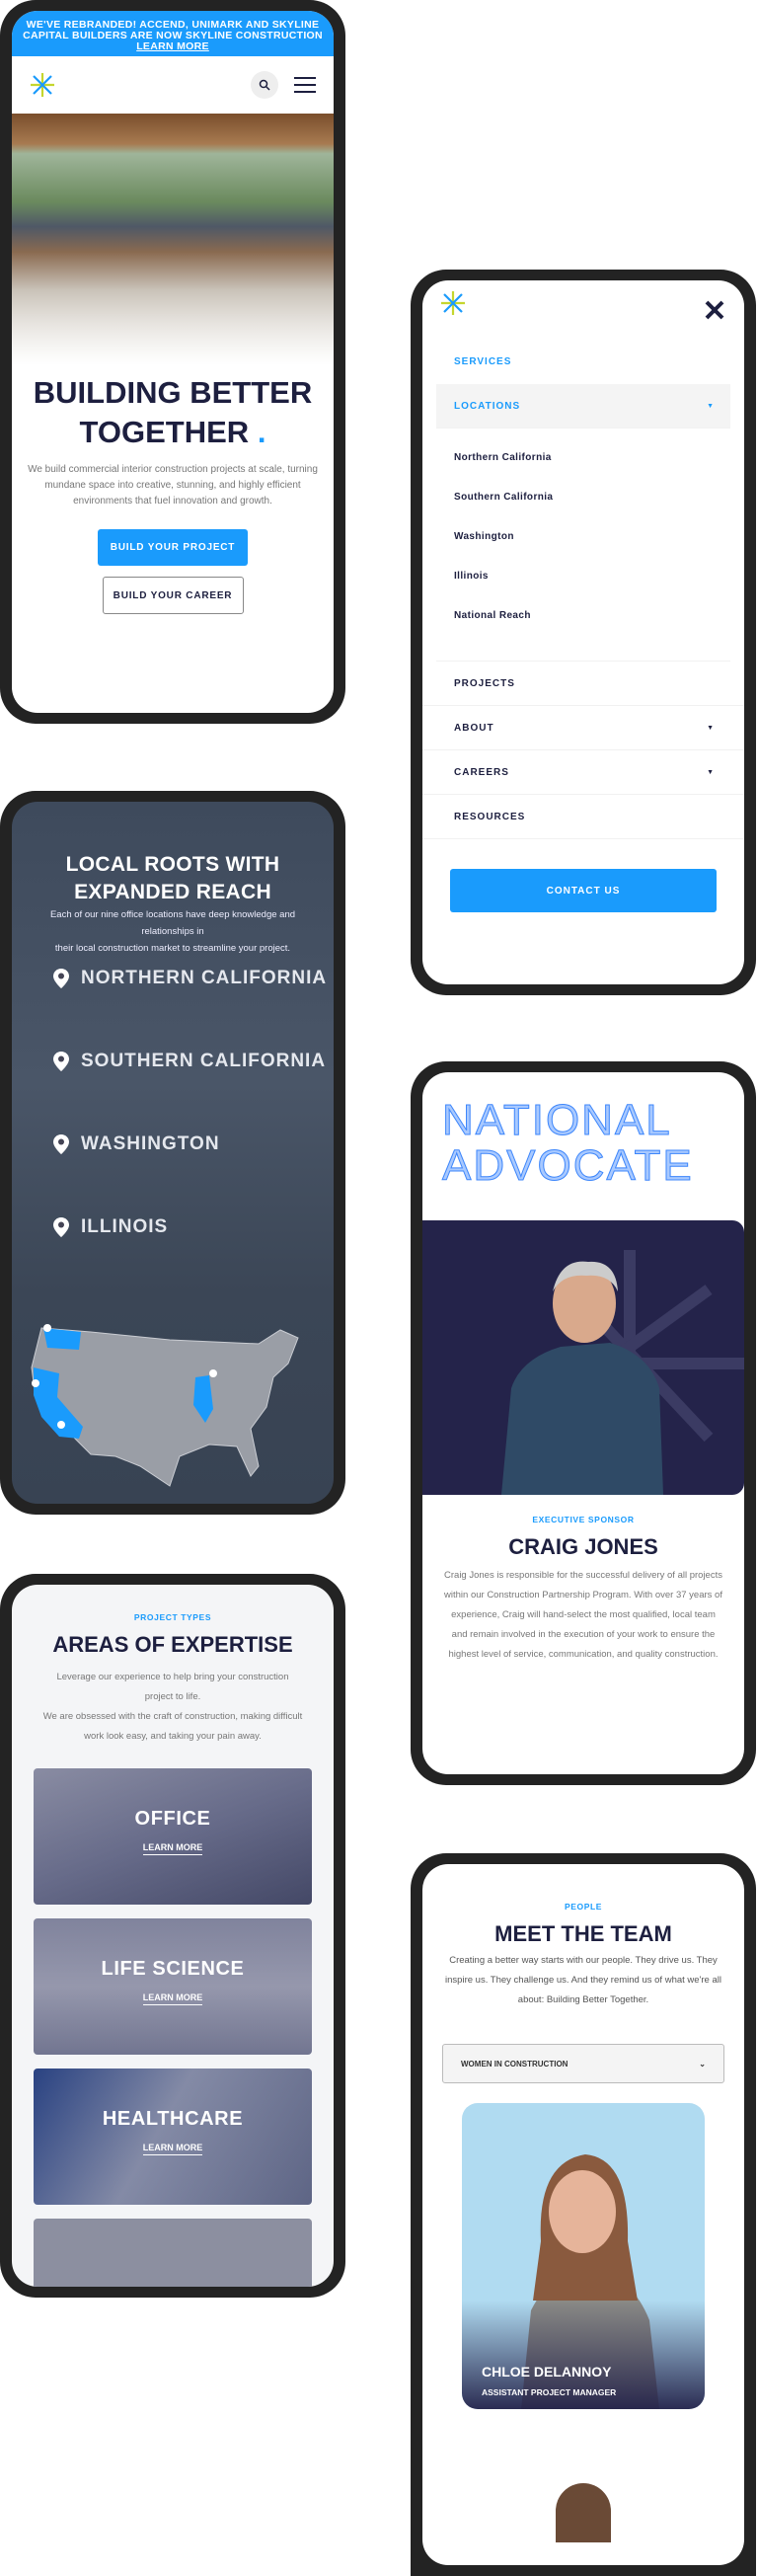  I want to click on submenu-item-national-reach: National Reach, so click(583, 616).